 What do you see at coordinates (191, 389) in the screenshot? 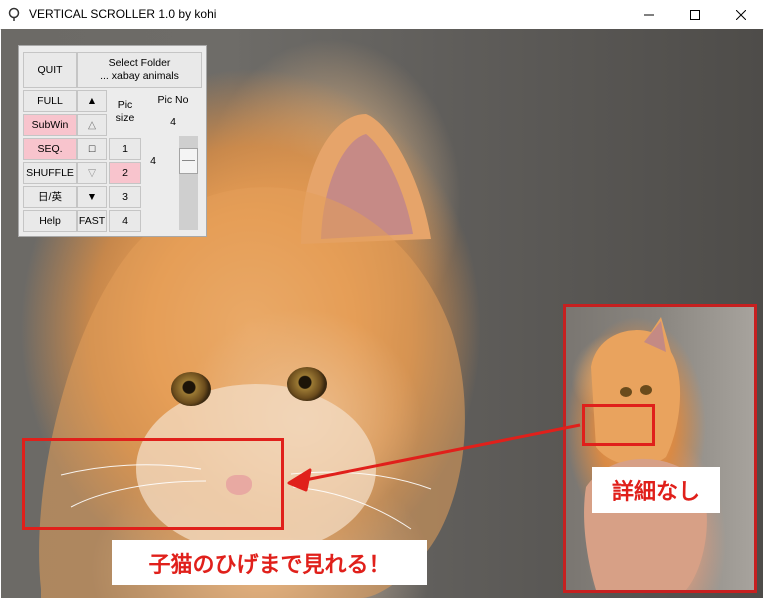
I see `kitten-left-eye` at bounding box center [191, 389].